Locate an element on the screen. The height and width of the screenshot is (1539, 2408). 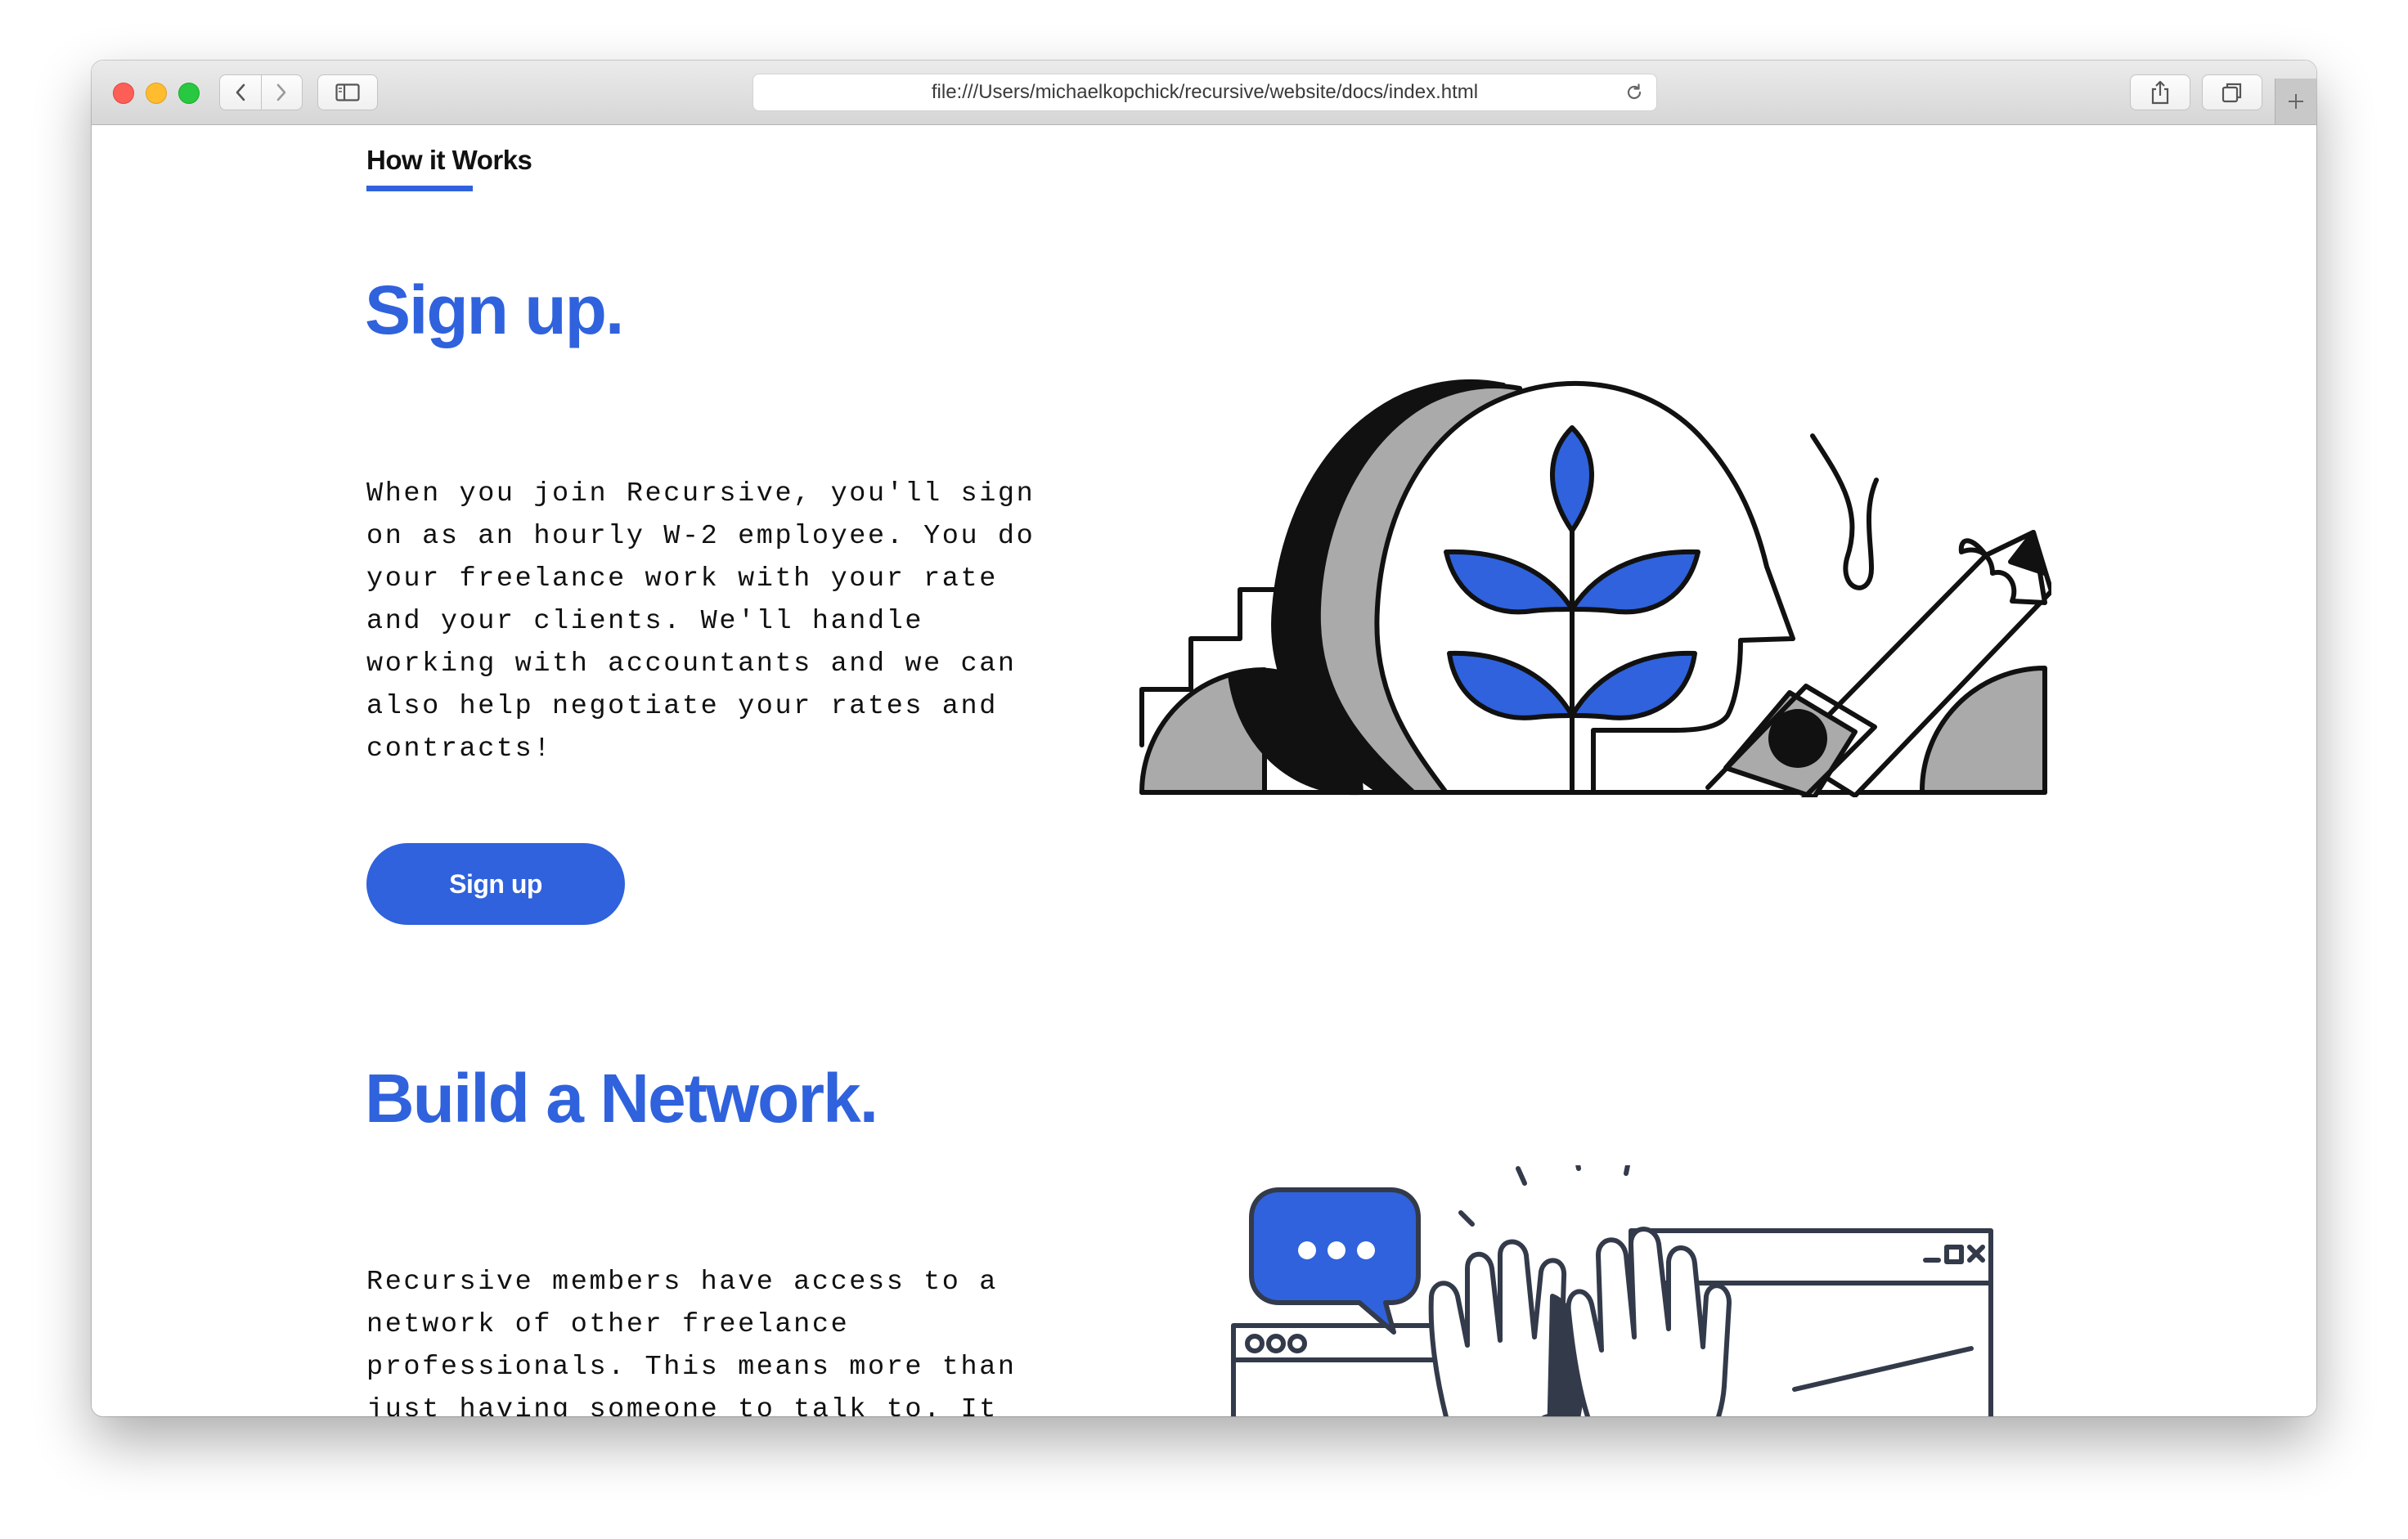
section-label: How it Works is located at coordinates (449, 160).